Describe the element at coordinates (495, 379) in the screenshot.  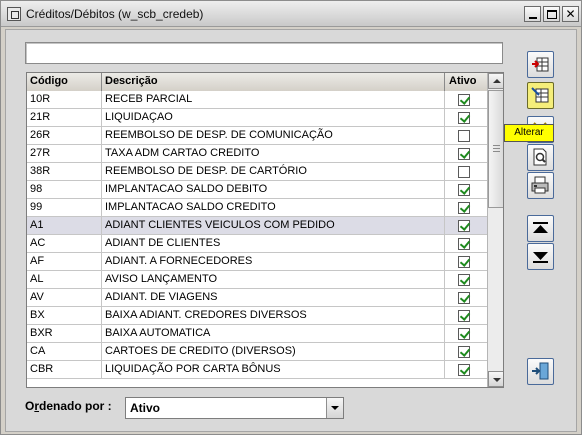
I see `scroll-down-button` at that location.